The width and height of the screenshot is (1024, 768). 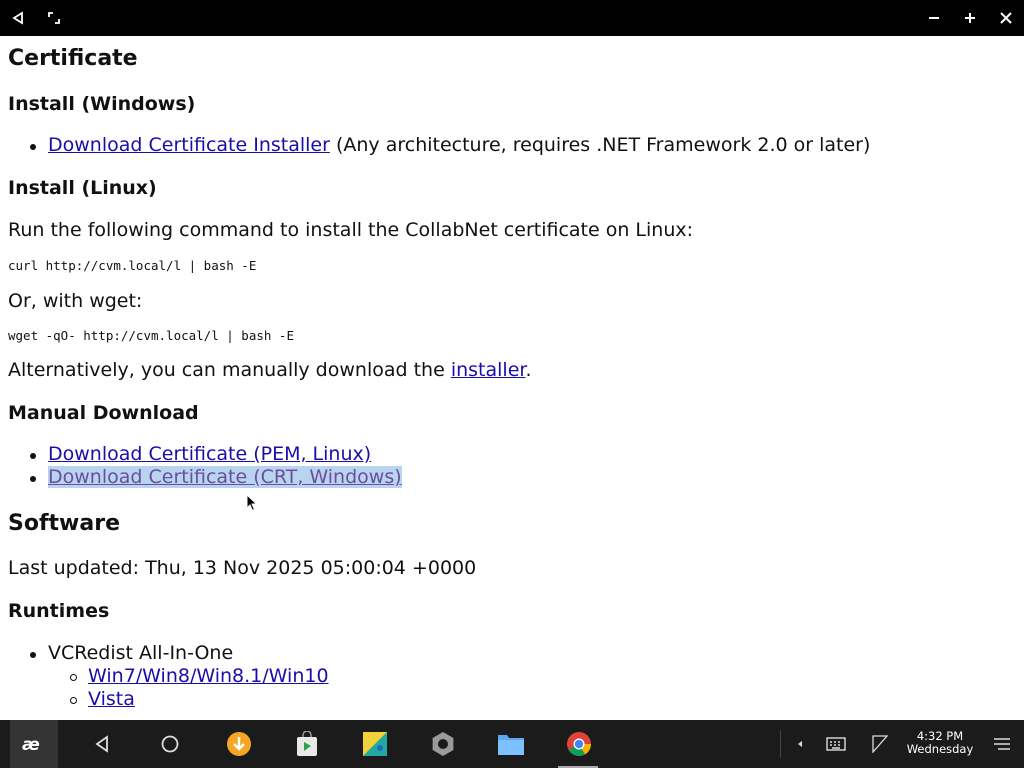 What do you see at coordinates (934, 18) in the screenshot?
I see `minimize-icon` at bounding box center [934, 18].